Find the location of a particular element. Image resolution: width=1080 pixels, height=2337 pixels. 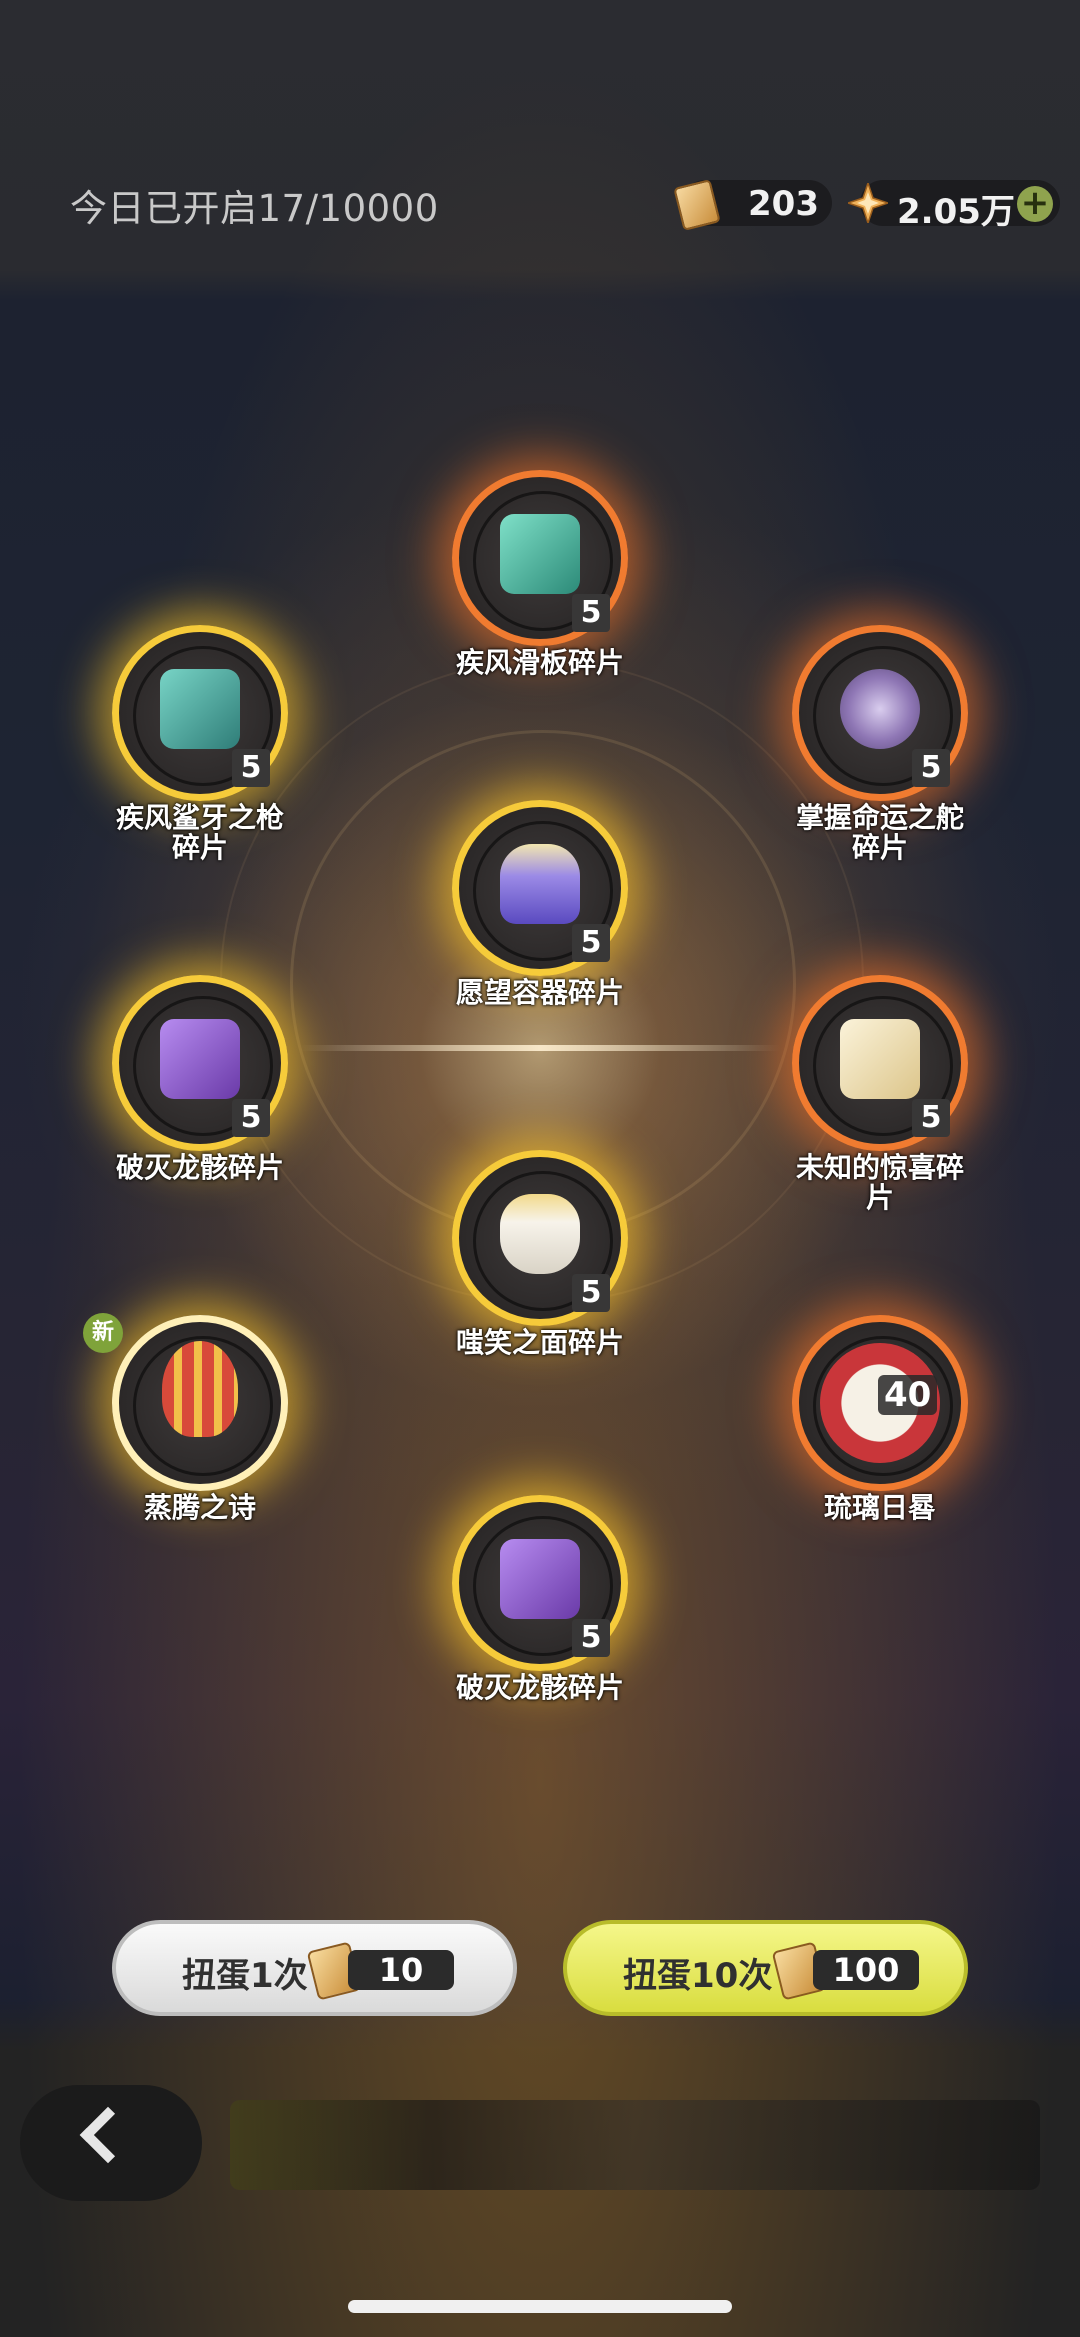

item-name: 嗤笑之面碎片 is located at coordinates (539, 1342).